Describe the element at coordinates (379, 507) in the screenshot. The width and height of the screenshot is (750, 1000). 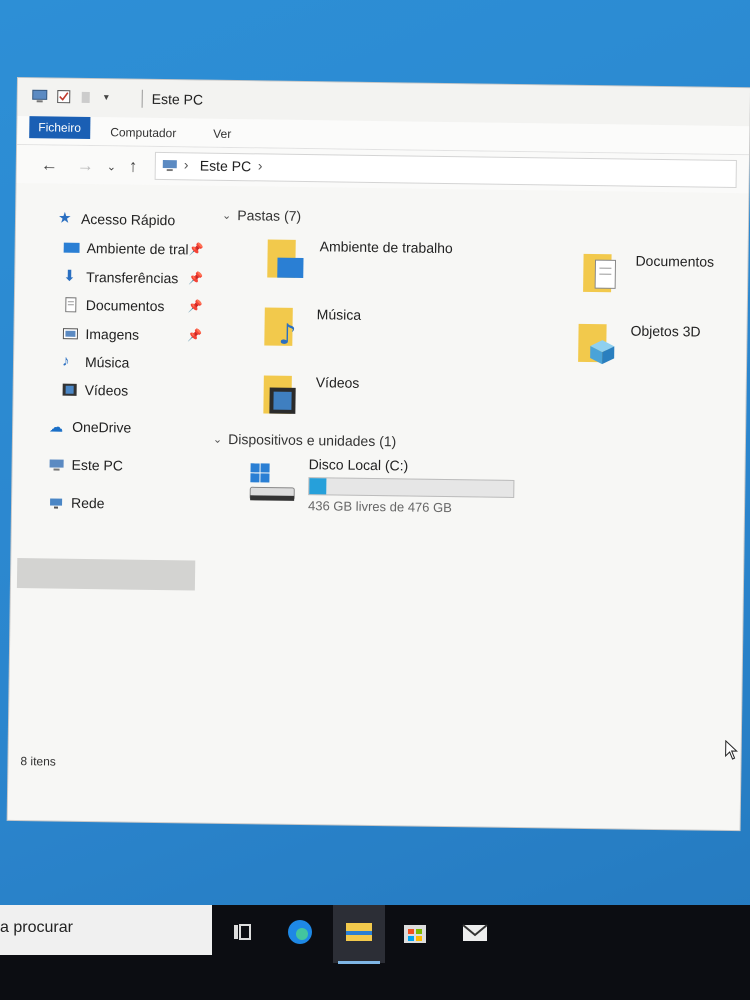
I see `drive-free-space: 436 GB livres de 476 GB` at that location.